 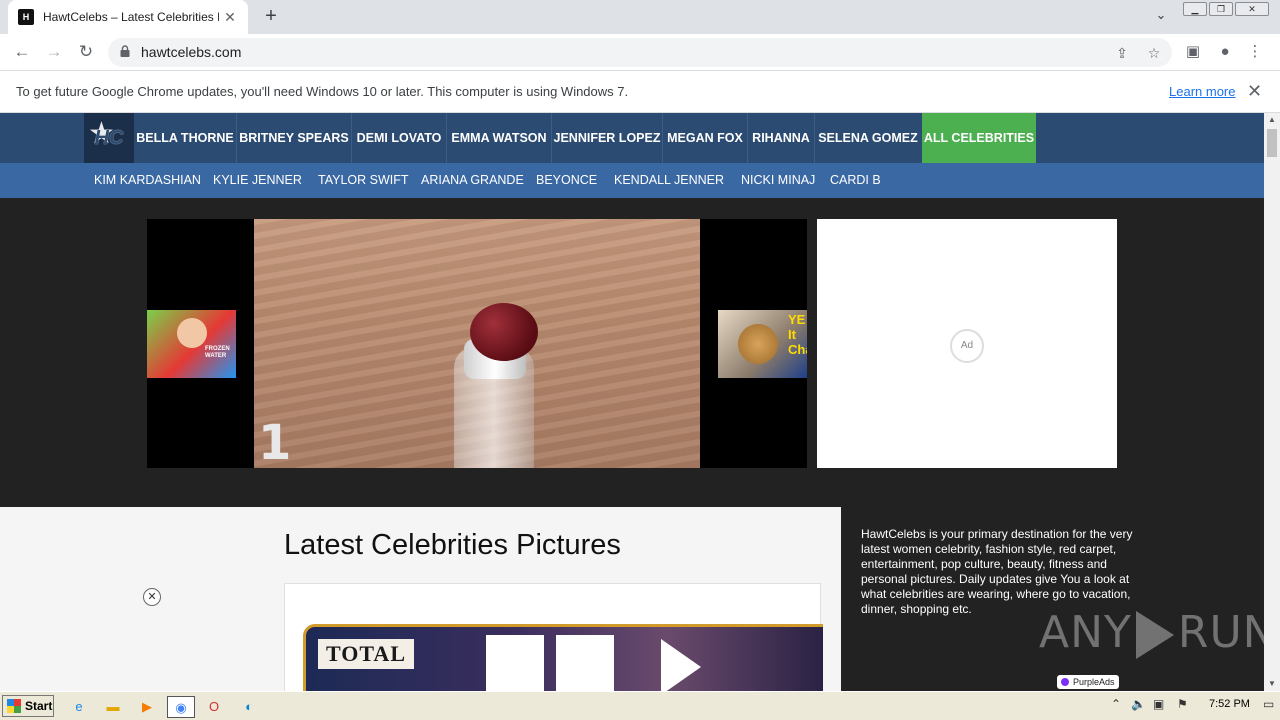 What do you see at coordinates (669, 180) in the screenshot?
I see `nav-kendall-jenner: KENDALL JENNER` at bounding box center [669, 180].